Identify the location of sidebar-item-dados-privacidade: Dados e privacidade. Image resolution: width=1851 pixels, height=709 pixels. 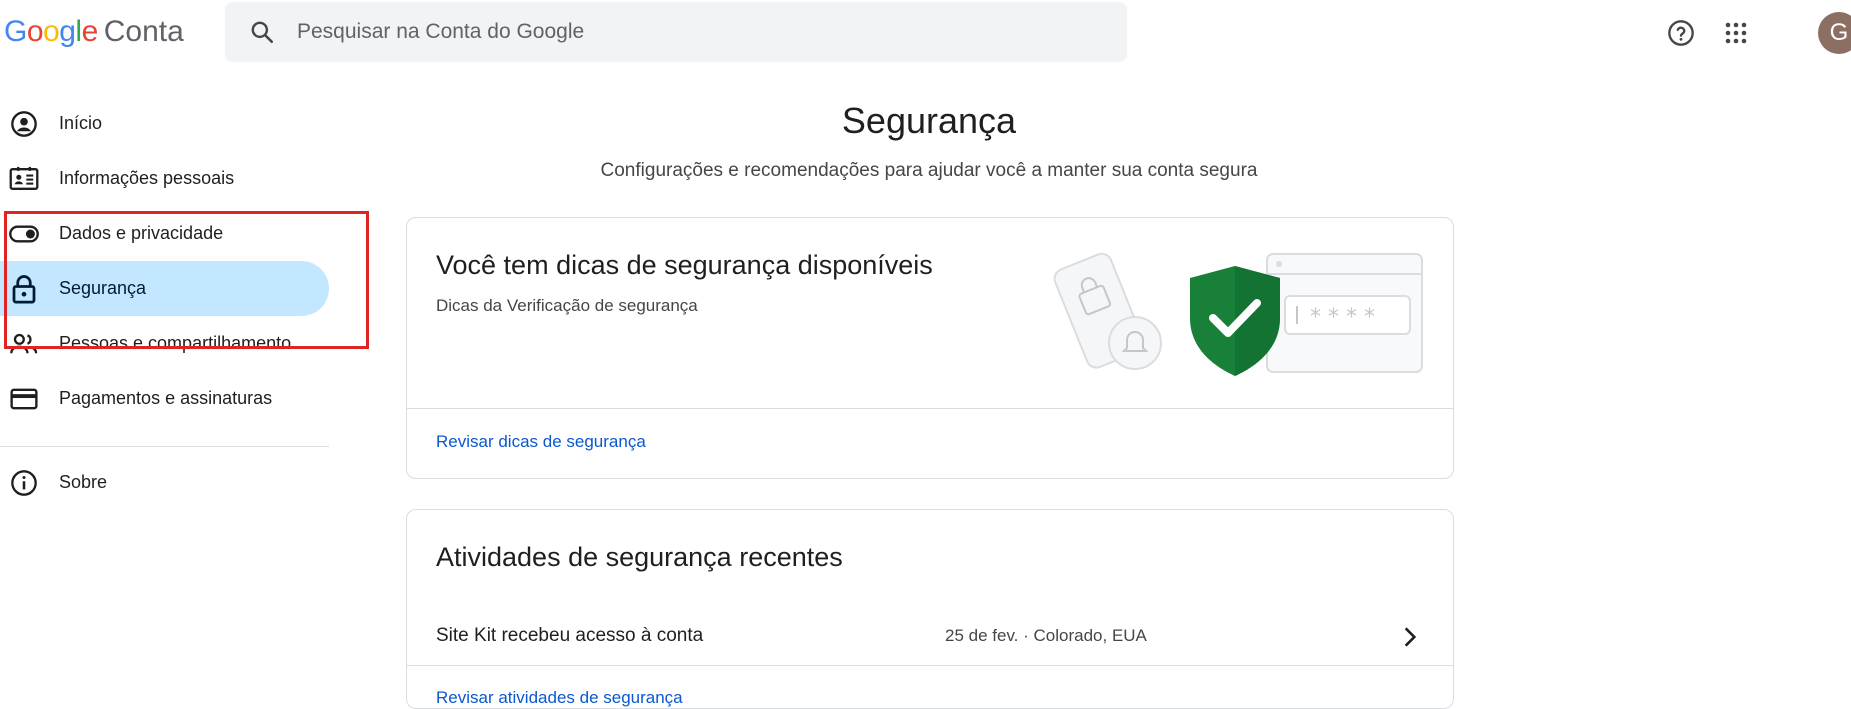
(165, 233).